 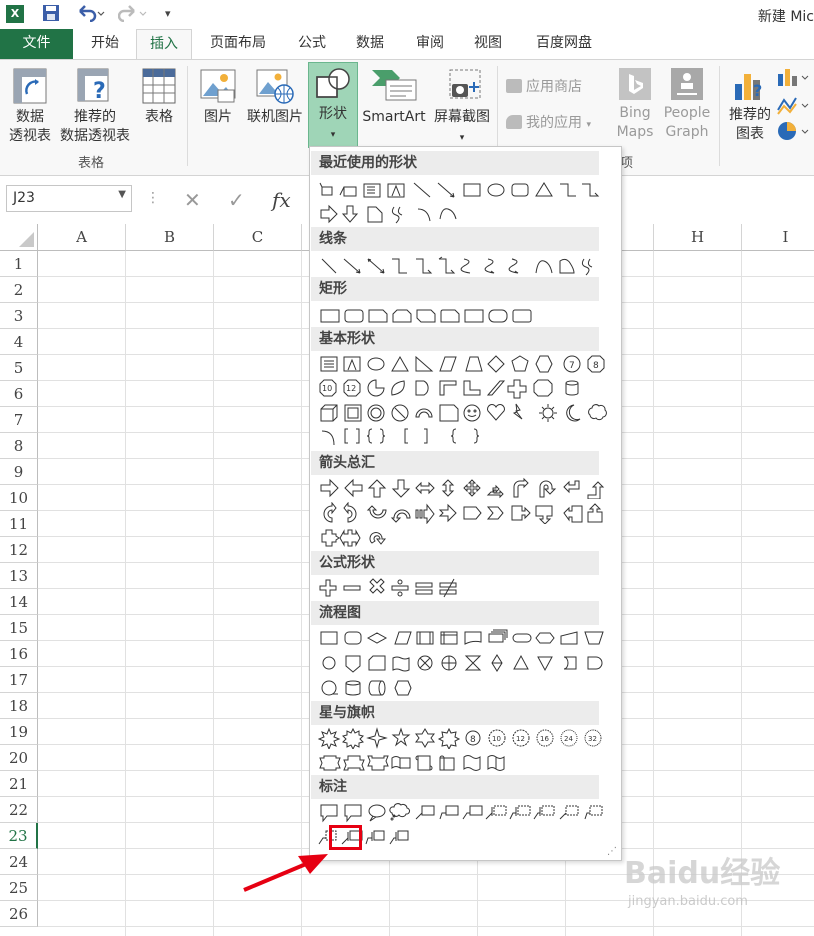 What do you see at coordinates (281, 200) in the screenshot?
I see `insert-function-icon: fx` at bounding box center [281, 200].